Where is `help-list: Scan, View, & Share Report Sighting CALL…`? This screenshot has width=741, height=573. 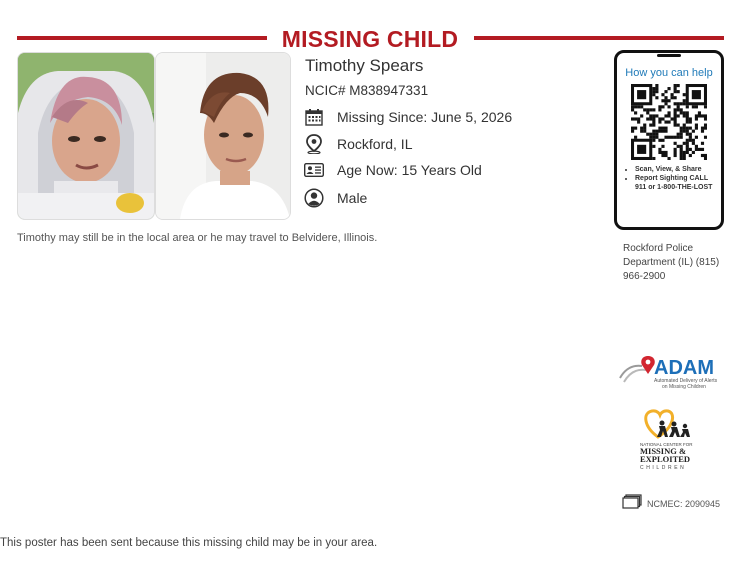 help-list: Scan, View, & Share Report Sighting CALL… is located at coordinates (668, 178).